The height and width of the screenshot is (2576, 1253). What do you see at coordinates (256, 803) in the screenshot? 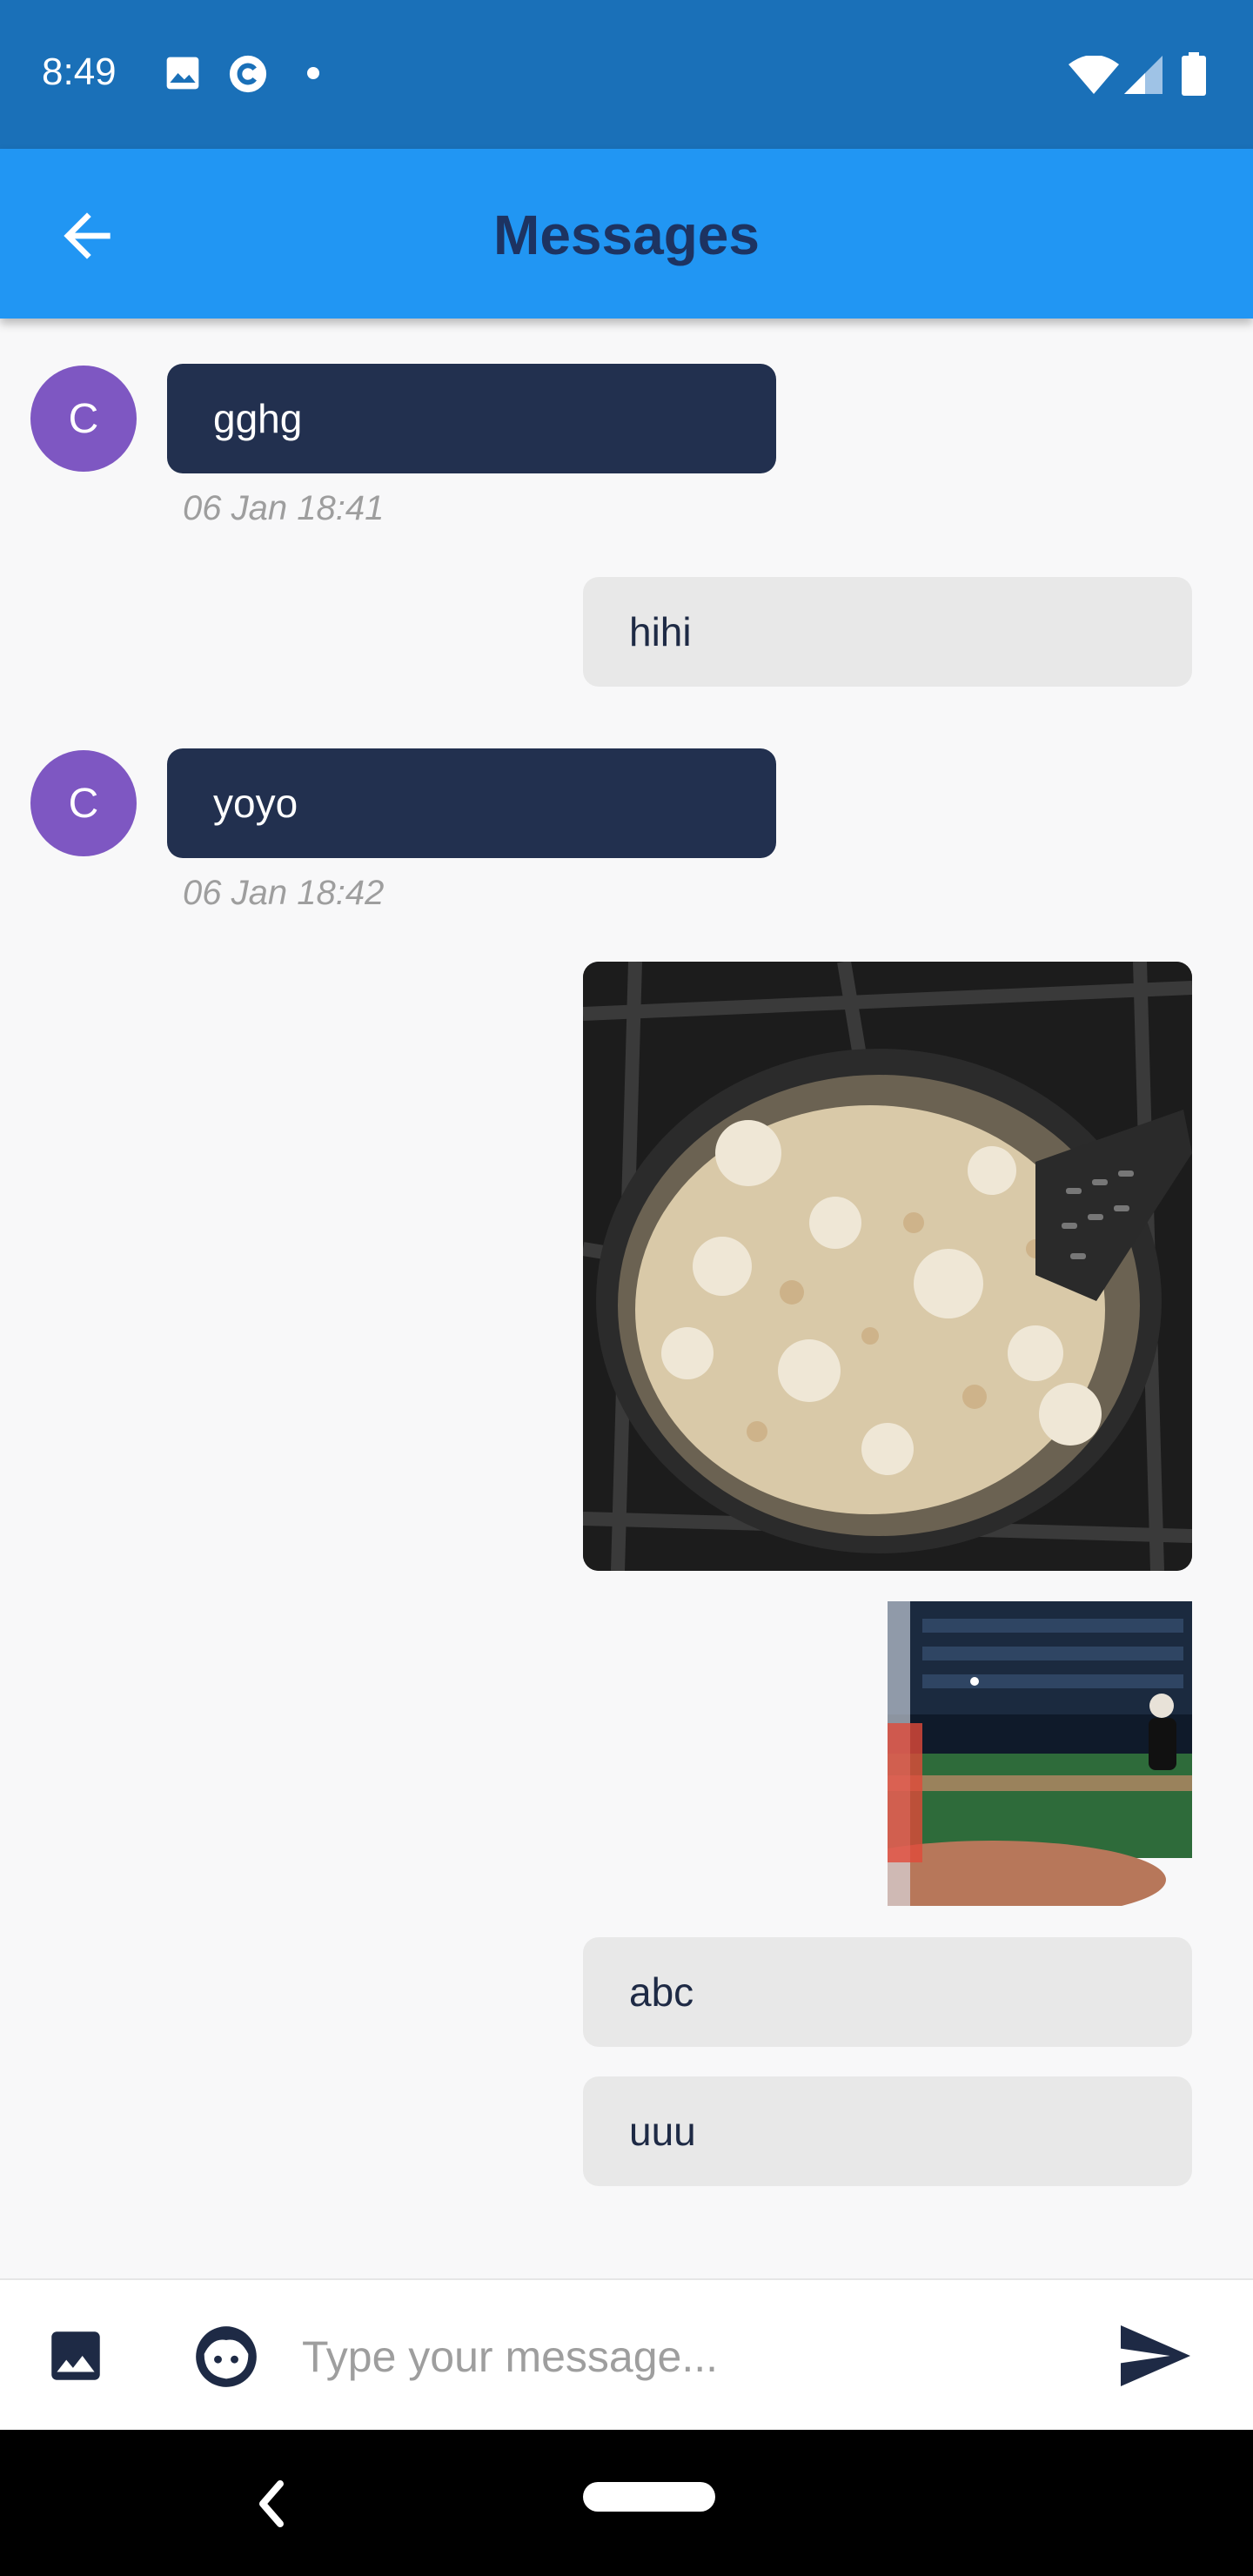
I see `message-text: yoyo` at bounding box center [256, 803].